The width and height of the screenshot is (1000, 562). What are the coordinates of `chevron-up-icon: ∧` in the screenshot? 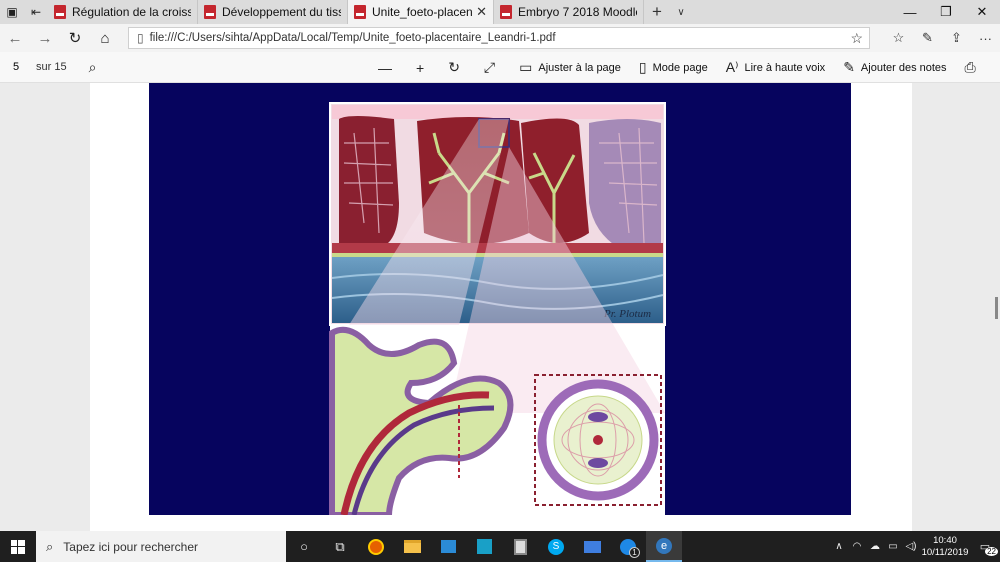 It's located at (839, 546).